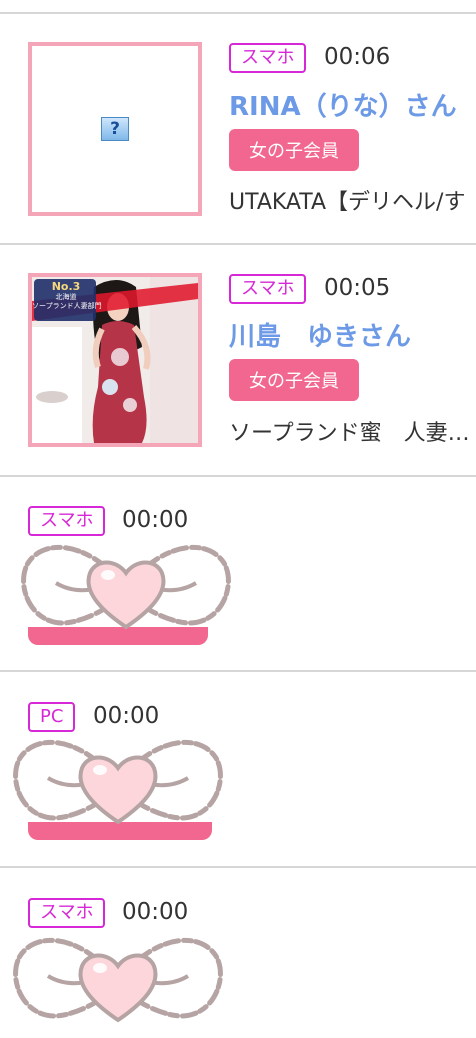  I want to click on profile-photo: No.3 北海道 ソープランド人妻部門, so click(115, 360).